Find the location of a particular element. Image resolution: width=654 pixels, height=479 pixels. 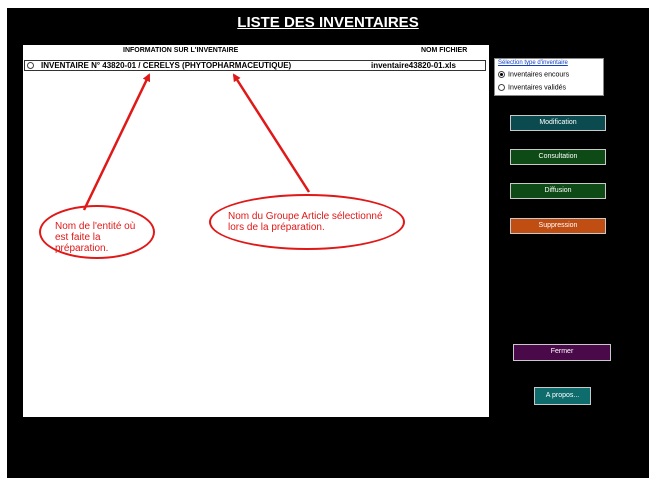

fermer-button: Fermer is located at coordinates (562, 352).